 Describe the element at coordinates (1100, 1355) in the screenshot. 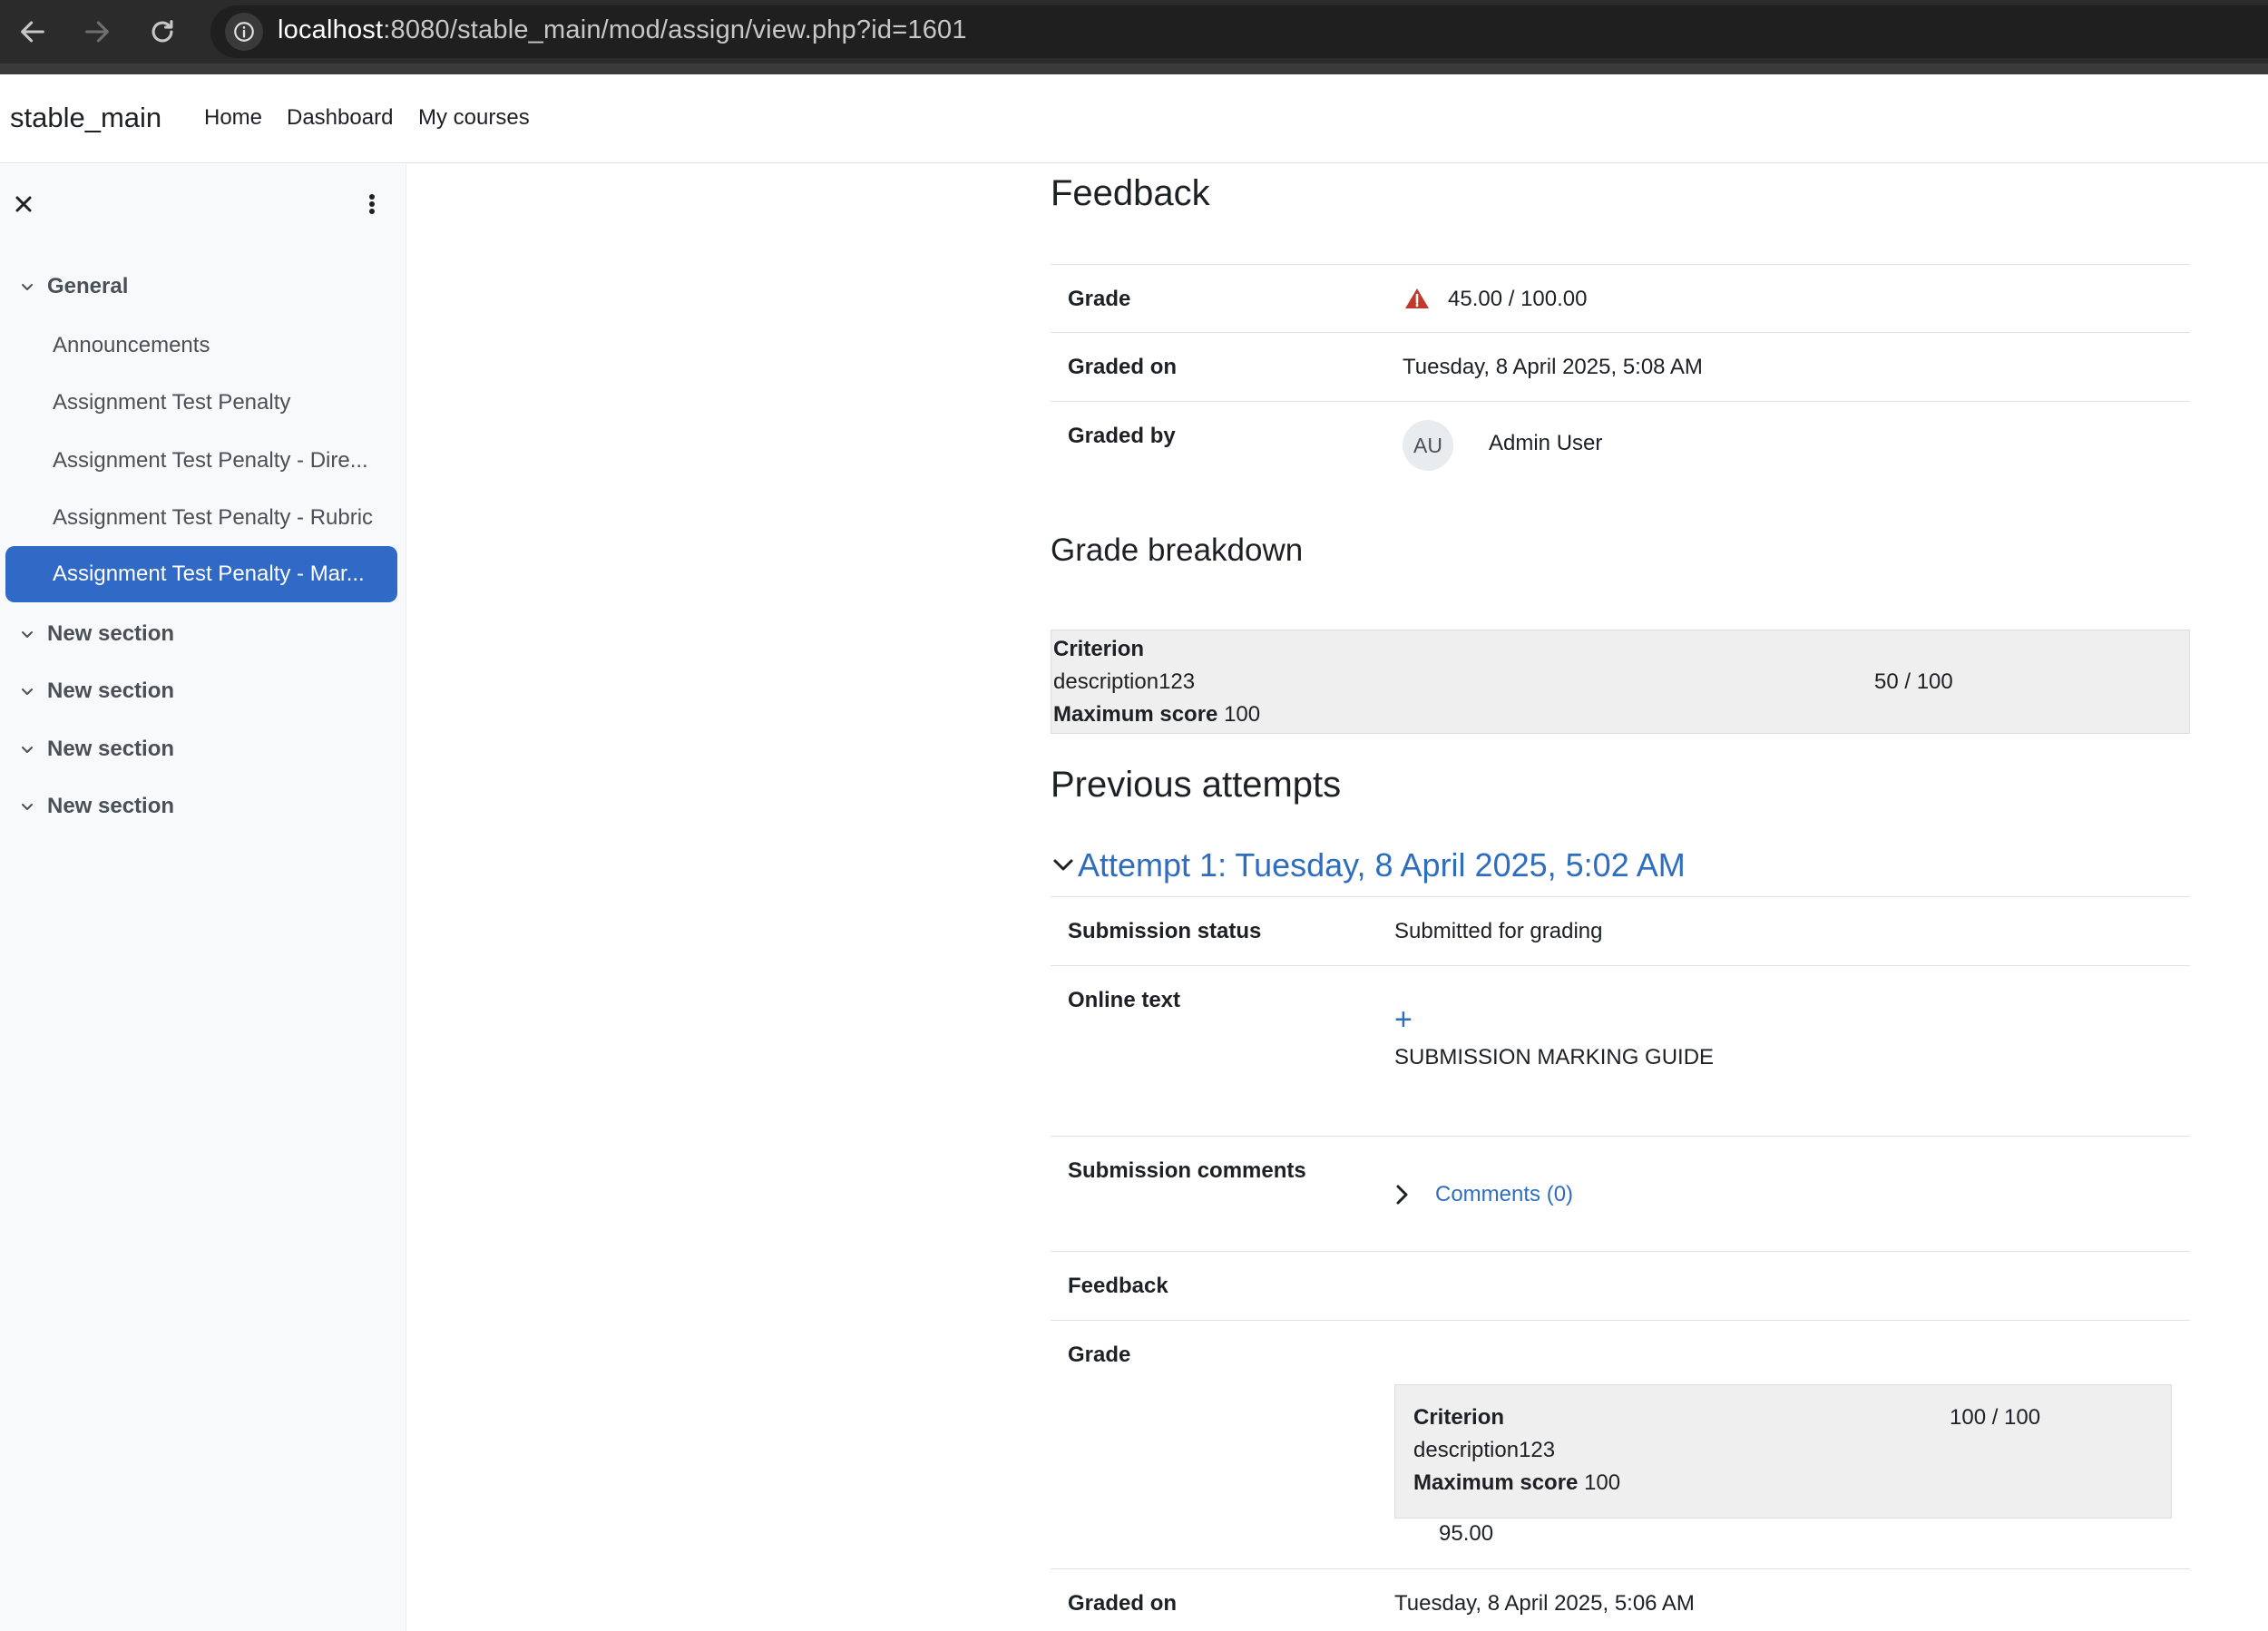

I see `attempt-grade-label: Grade` at that location.